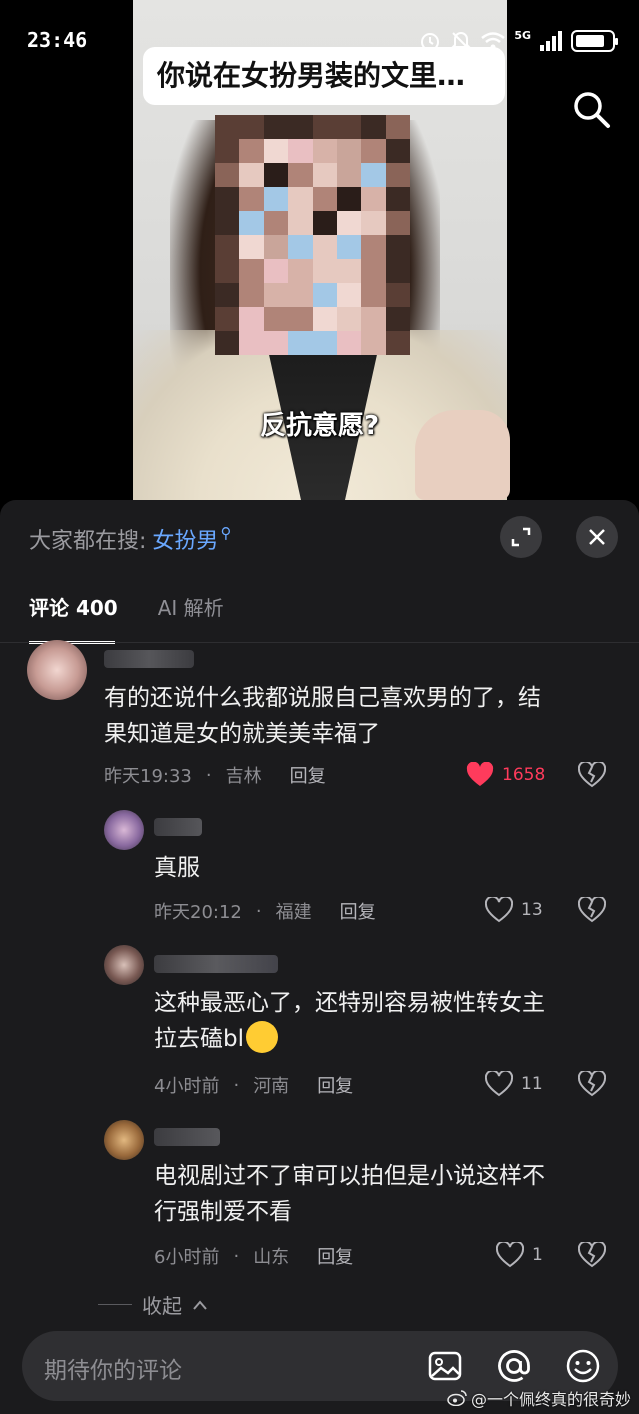 This screenshot has height=1414, width=639. I want to click on tab-divider, so click(319, 642).